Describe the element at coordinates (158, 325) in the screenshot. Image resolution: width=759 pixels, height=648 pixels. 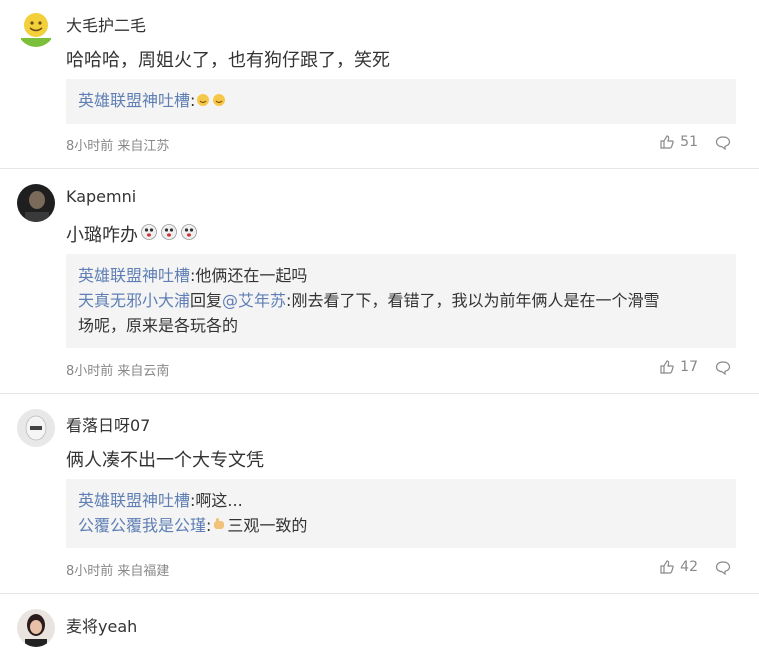
I see `reply-continuation: 场呢，原来是各玩各的` at that location.